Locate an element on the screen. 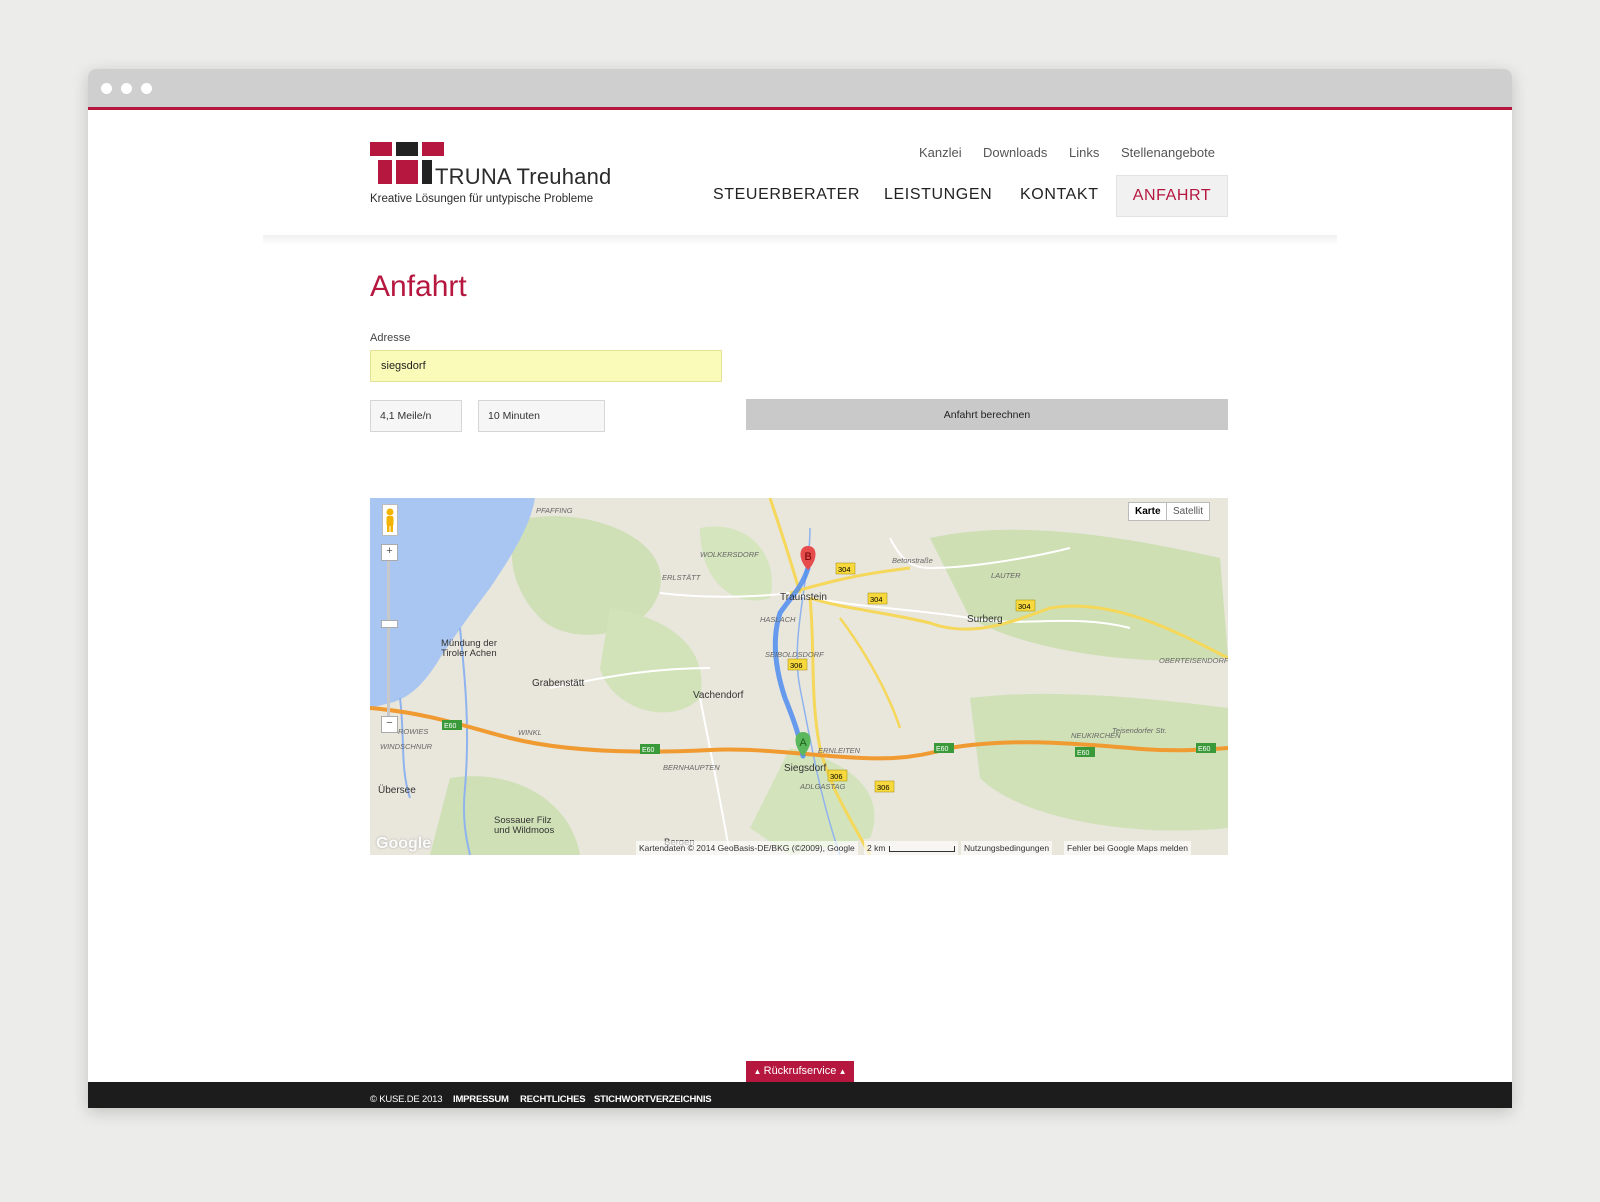 Image resolution: width=1600 pixels, height=1202 pixels. callback-service-button: ▲ Rückrufservice ▲ is located at coordinates (800, 1071).